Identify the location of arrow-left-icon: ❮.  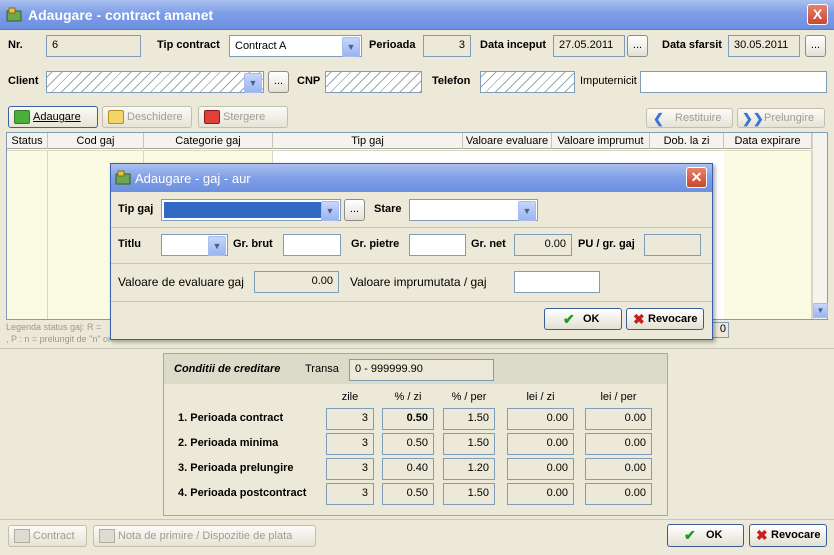
(658, 118).